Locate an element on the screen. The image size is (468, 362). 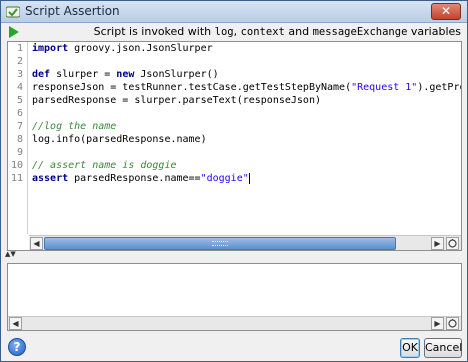
code-token: groovy.json.JsonSlurper is located at coordinates (140, 48).